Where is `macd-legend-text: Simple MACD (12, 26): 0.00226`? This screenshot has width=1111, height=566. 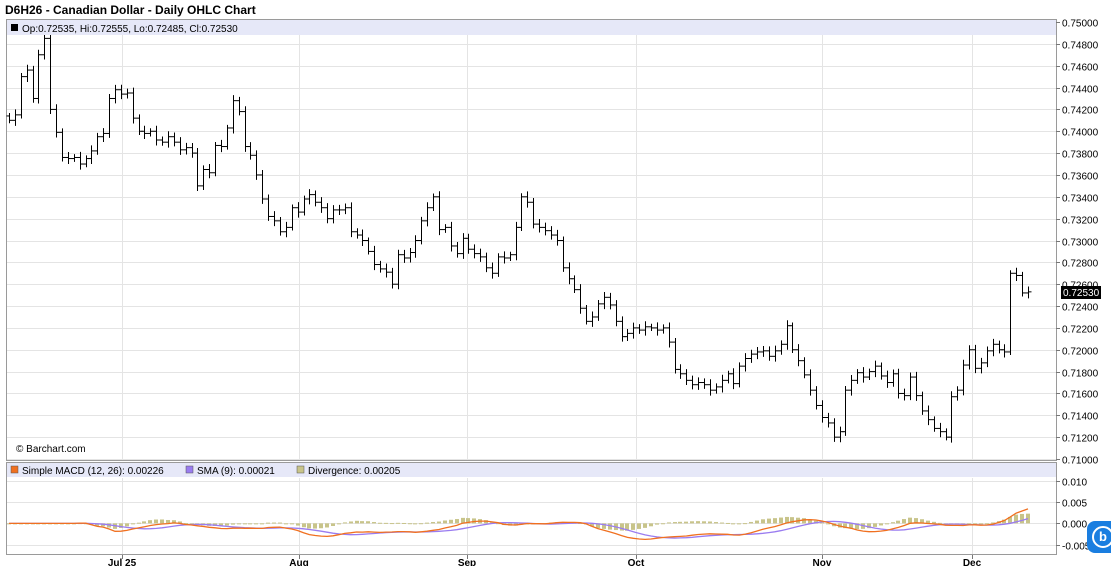 macd-legend-text: Simple MACD (12, 26): 0.00226 is located at coordinates (93, 471).